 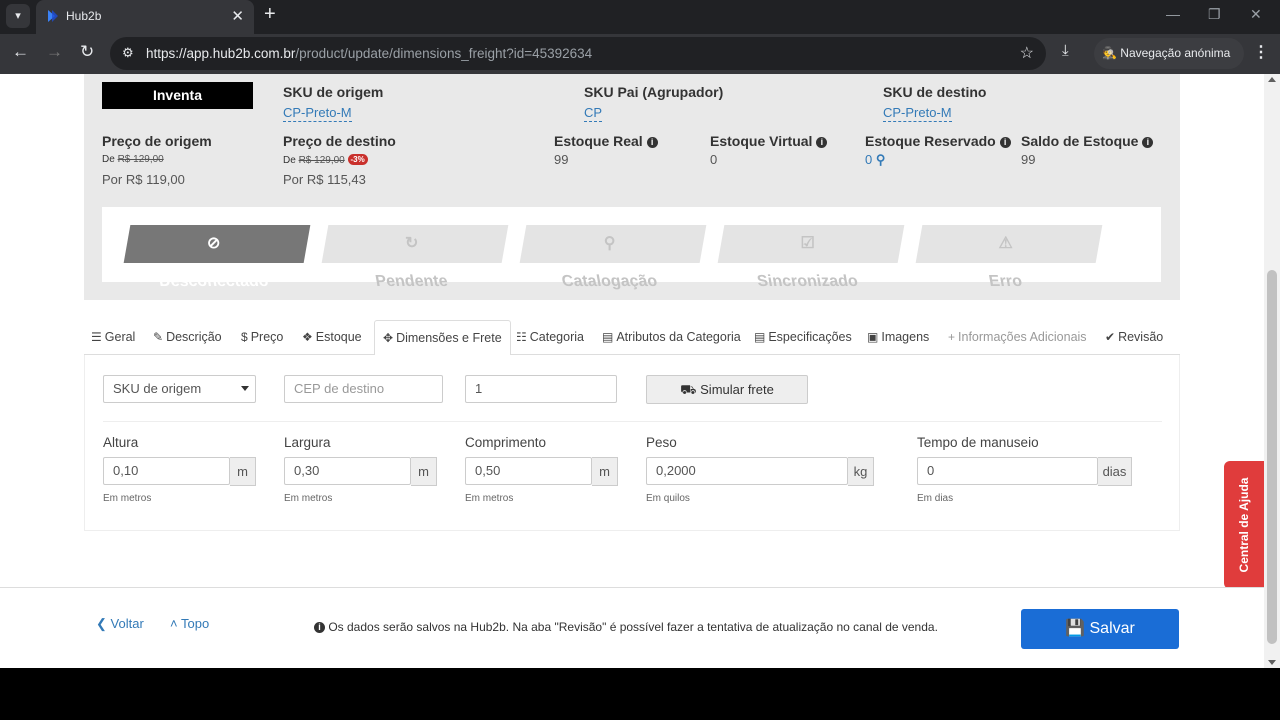 What do you see at coordinates (952, 337) in the screenshot?
I see `plus-icon: +` at bounding box center [952, 337].